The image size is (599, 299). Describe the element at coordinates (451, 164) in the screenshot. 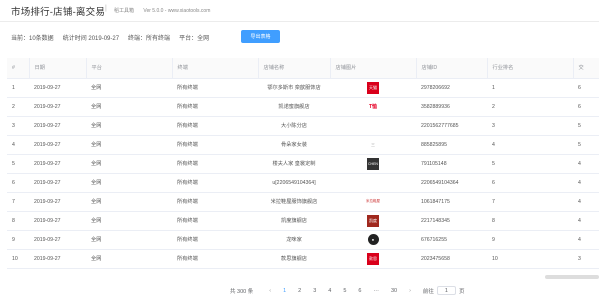

I see `row-shop-id: 791105148` at that location.